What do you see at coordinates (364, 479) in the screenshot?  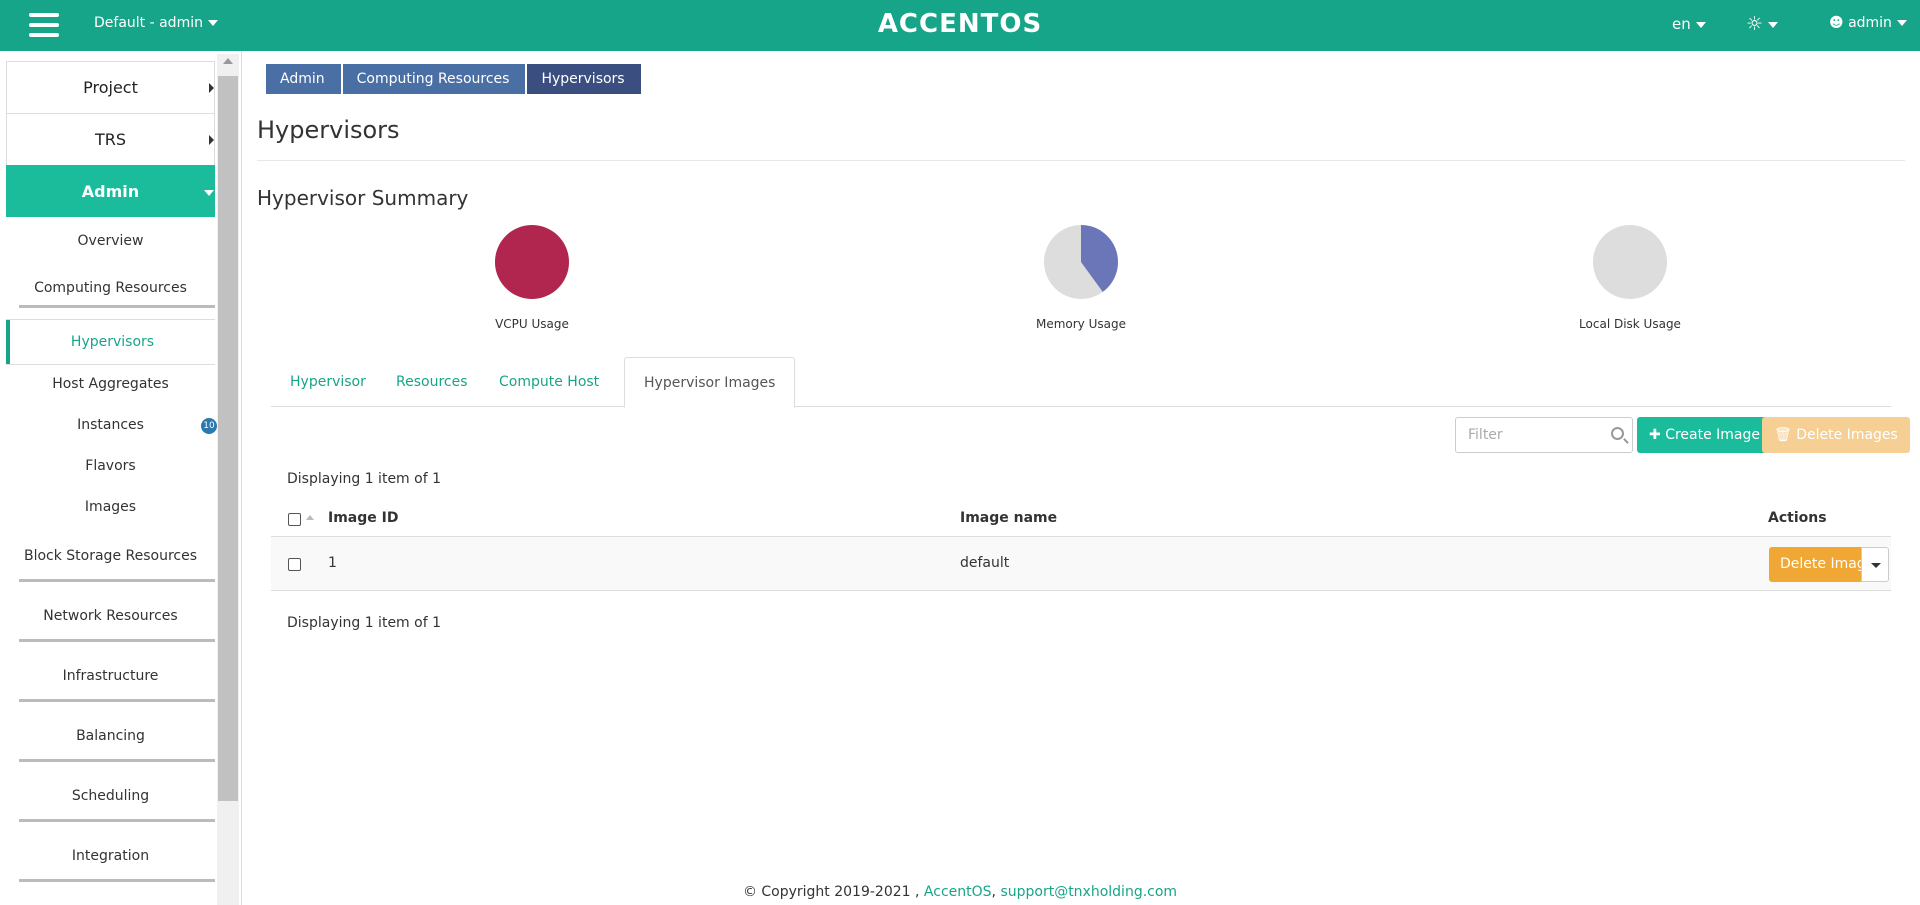 I see `display-count-top: Displaying 1 item of 1` at bounding box center [364, 479].